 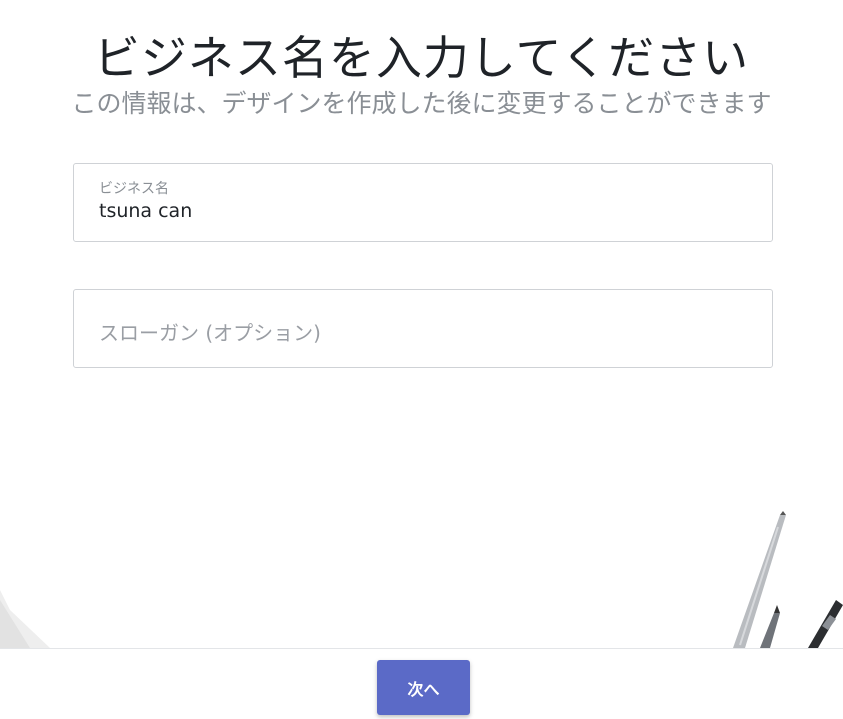 I want to click on page-subtitle: この情報は、デザインを作成した後に変更することができます, so click(x=421, y=103).